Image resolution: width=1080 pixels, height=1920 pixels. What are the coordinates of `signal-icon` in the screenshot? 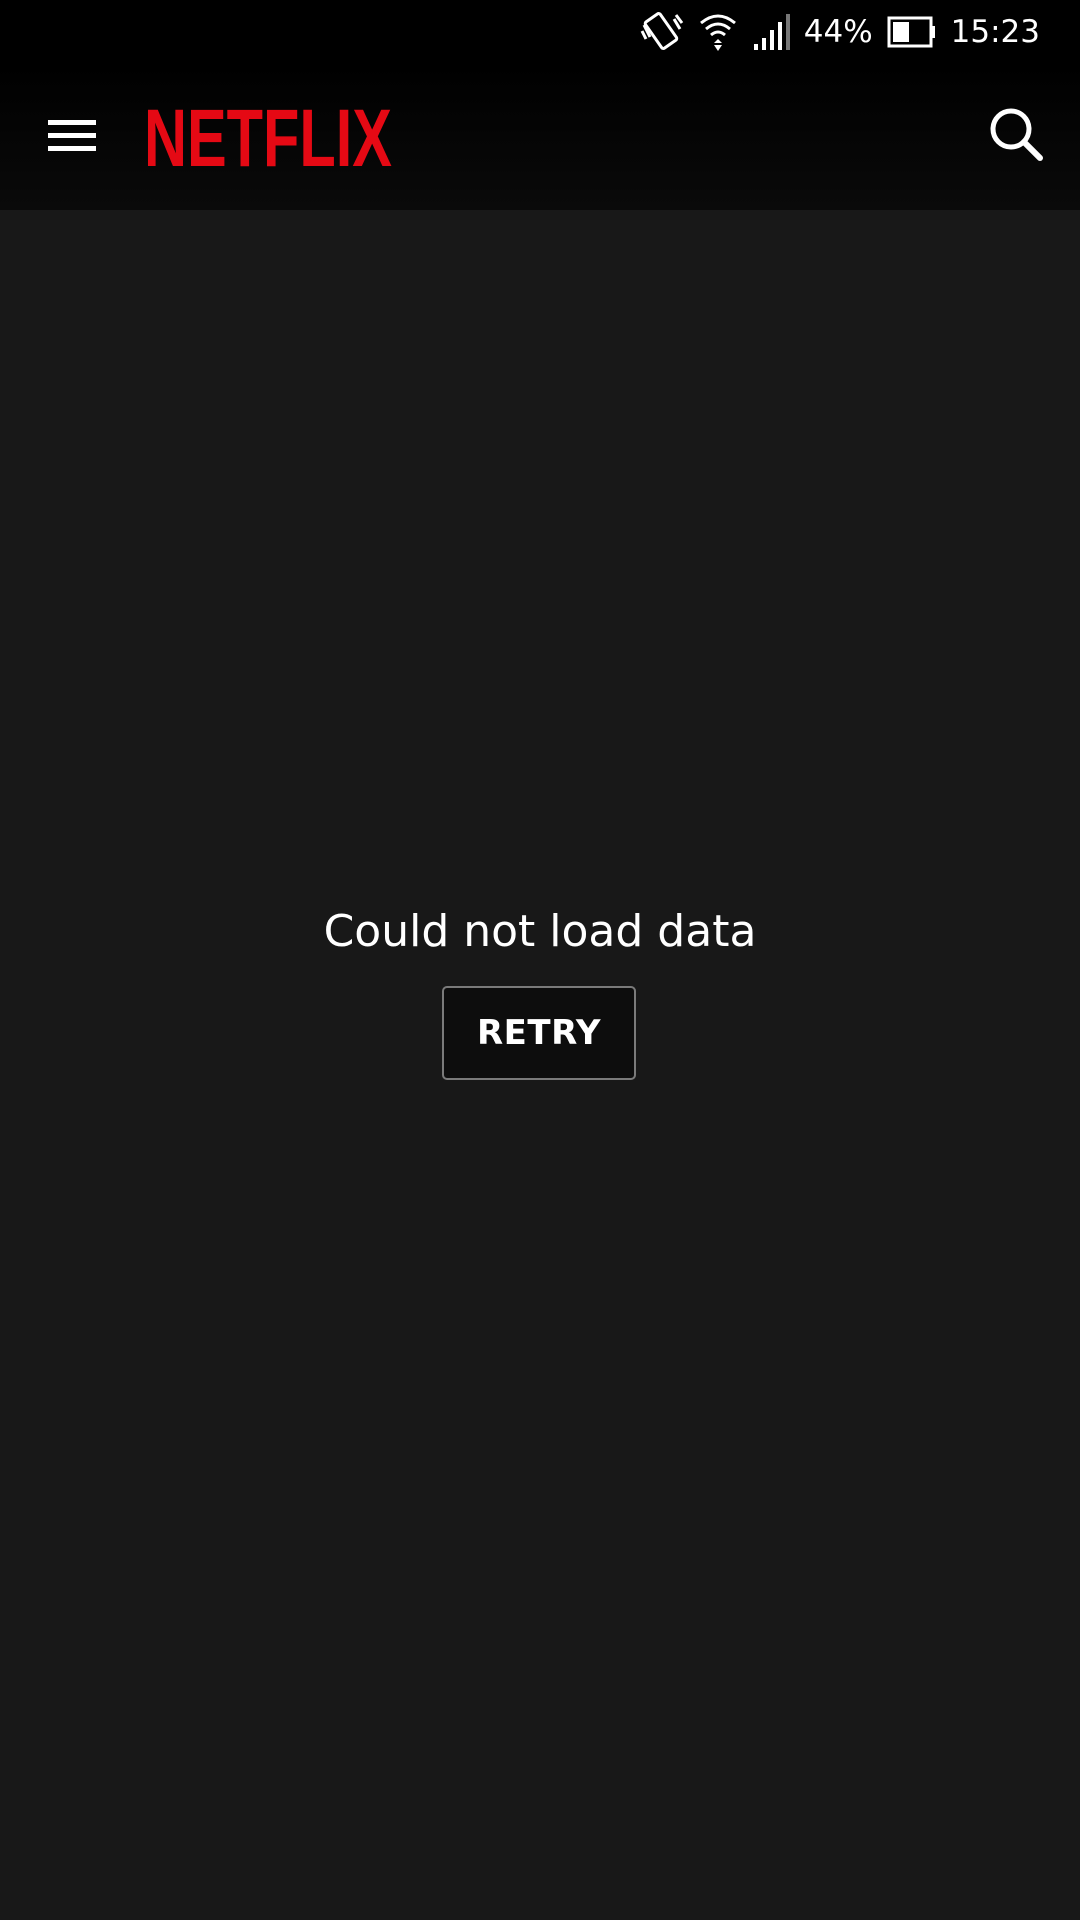 It's located at (771, 32).